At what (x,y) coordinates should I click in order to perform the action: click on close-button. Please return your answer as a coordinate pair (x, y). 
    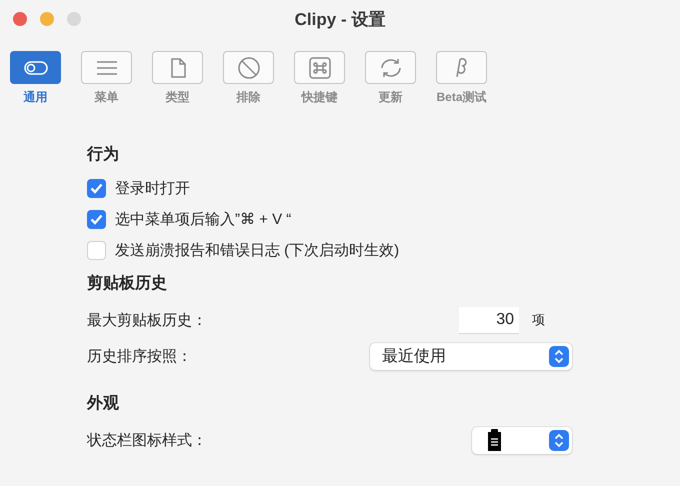
    Looking at the image, I should click on (20, 19).